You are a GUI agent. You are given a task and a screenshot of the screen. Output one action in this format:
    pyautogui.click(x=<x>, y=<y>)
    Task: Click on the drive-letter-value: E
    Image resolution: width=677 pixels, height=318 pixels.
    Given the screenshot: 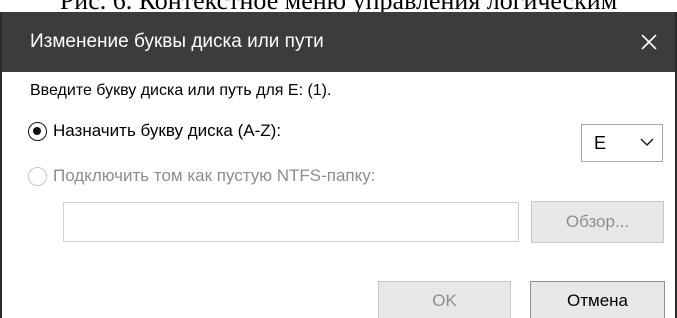 What is the action you would take?
    pyautogui.click(x=600, y=143)
    